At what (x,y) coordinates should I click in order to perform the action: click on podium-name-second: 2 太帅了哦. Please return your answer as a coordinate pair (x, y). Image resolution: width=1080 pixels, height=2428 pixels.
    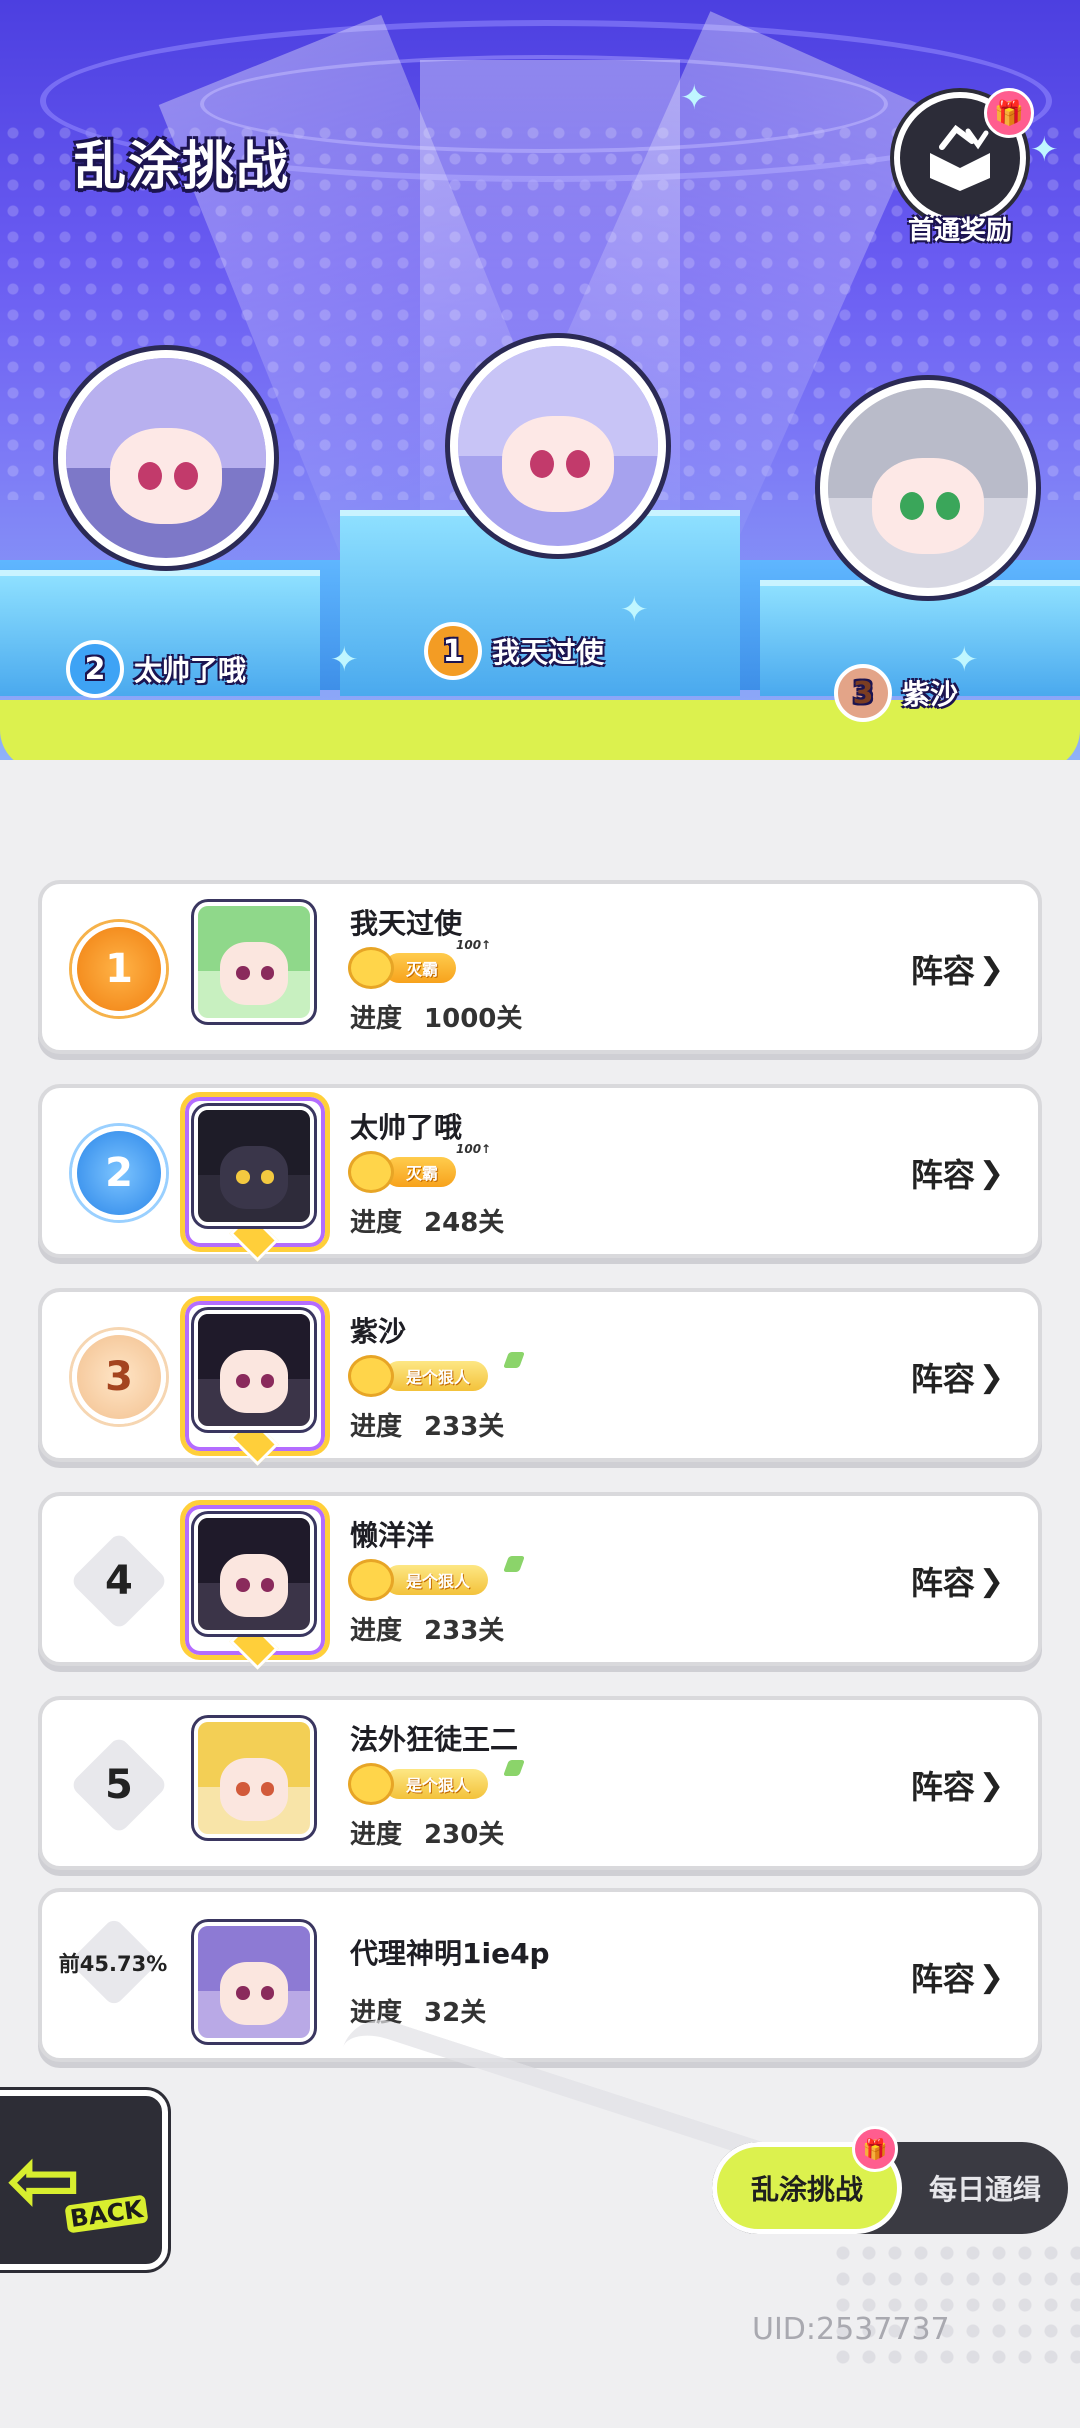
    Looking at the image, I should click on (156, 669).